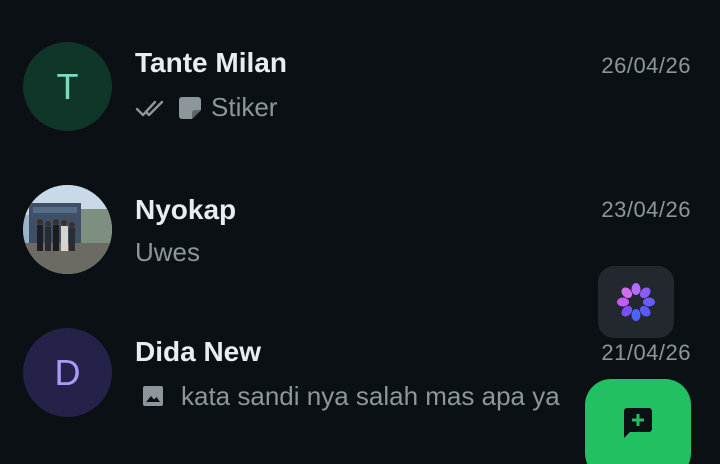 This screenshot has width=720, height=464. I want to click on chat-preview: Uwes, so click(167, 252).